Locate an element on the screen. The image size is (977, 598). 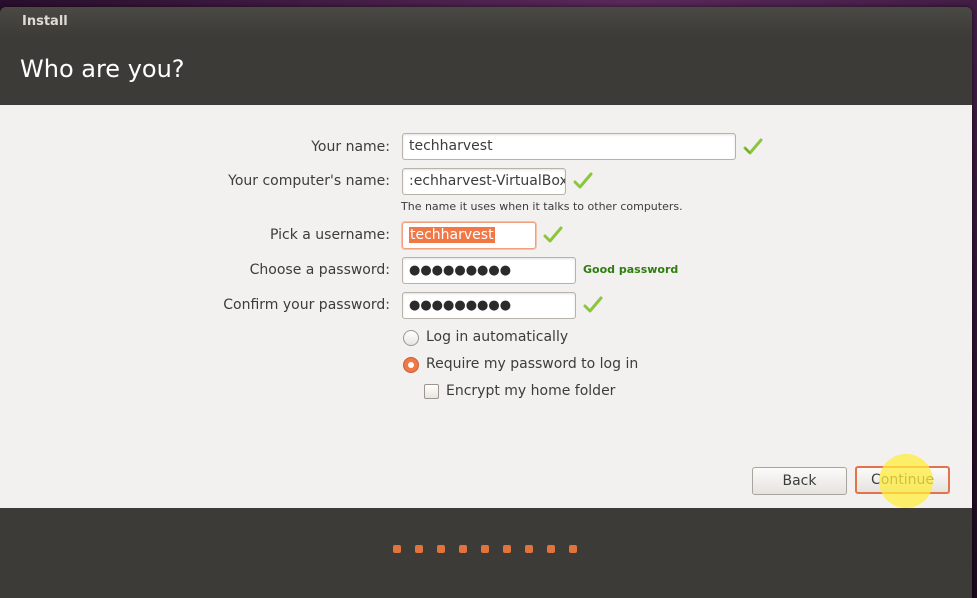
login-automatically-radio is located at coordinates (411, 338).